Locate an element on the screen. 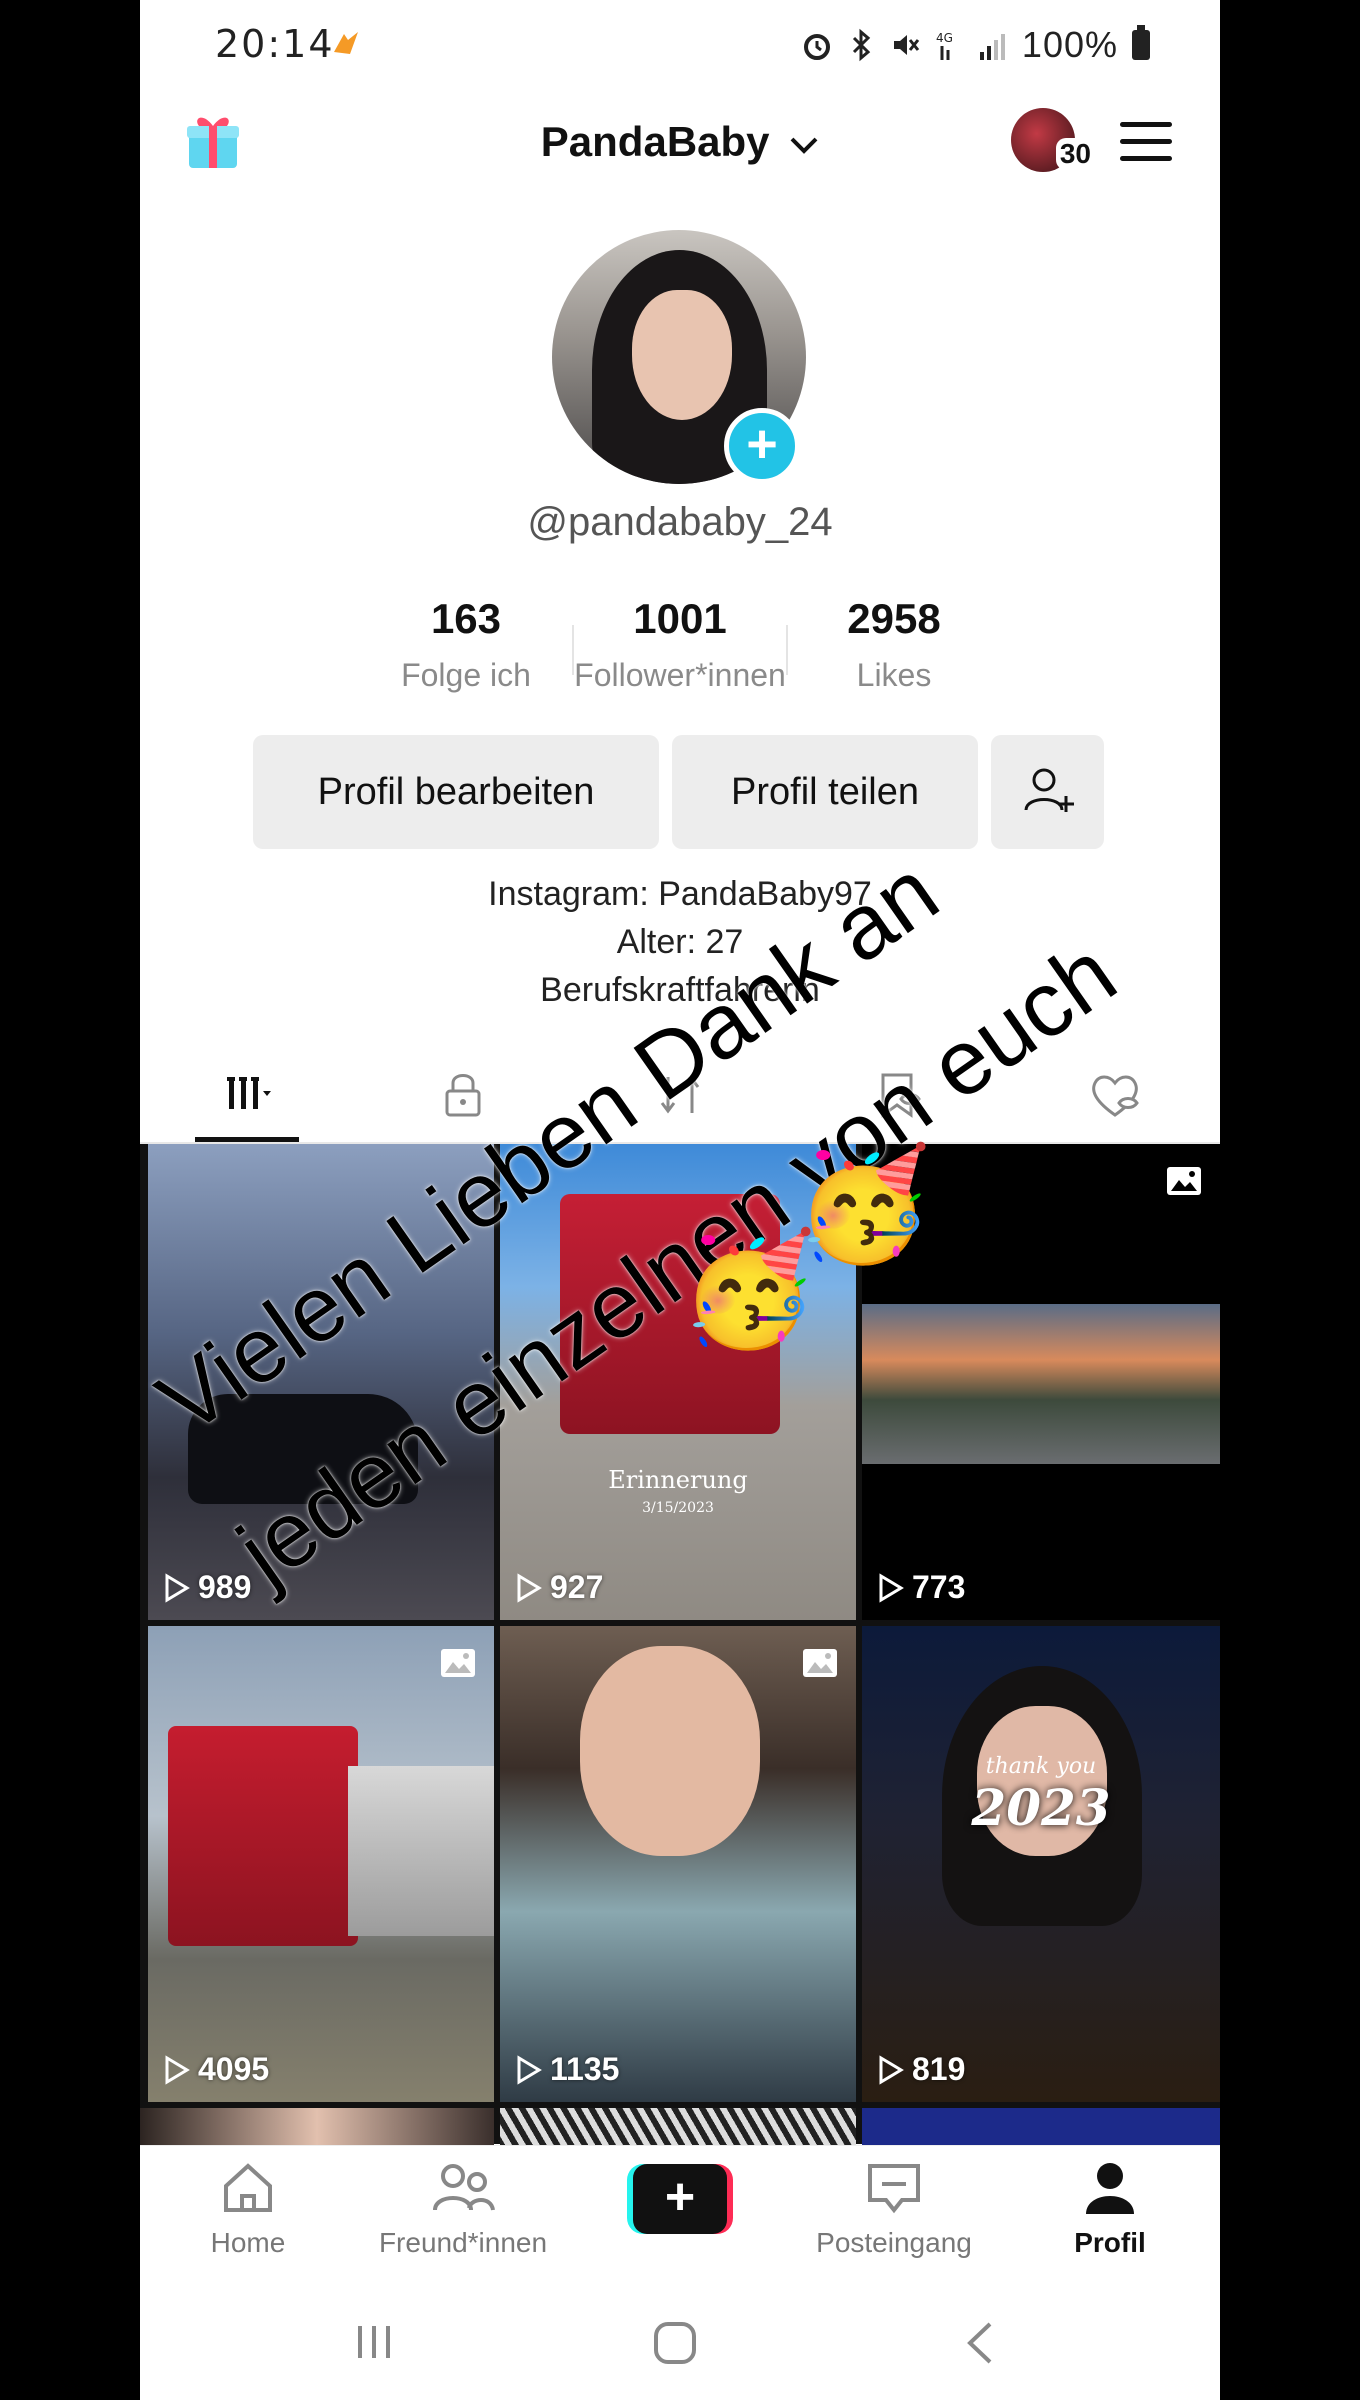 This screenshot has width=1360, height=2400. repost-icon is located at coordinates (680, 1095).